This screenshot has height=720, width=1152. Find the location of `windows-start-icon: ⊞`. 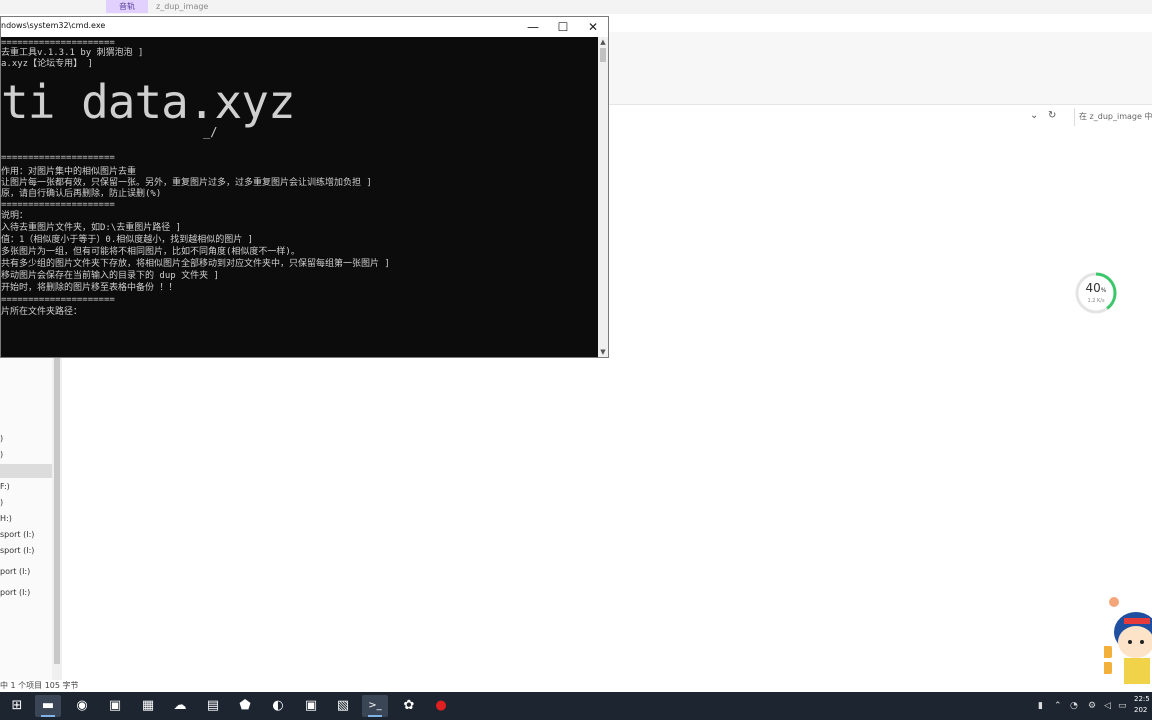

windows-start-icon: ⊞ is located at coordinates (17, 706).